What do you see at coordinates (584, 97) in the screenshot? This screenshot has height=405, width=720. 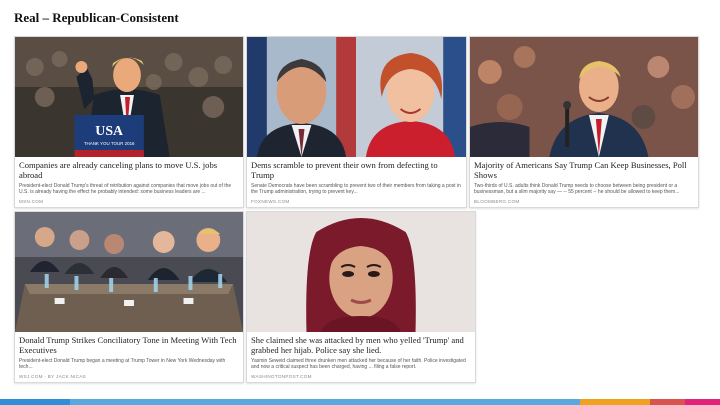 I see `trump-smiling-photo` at bounding box center [584, 97].